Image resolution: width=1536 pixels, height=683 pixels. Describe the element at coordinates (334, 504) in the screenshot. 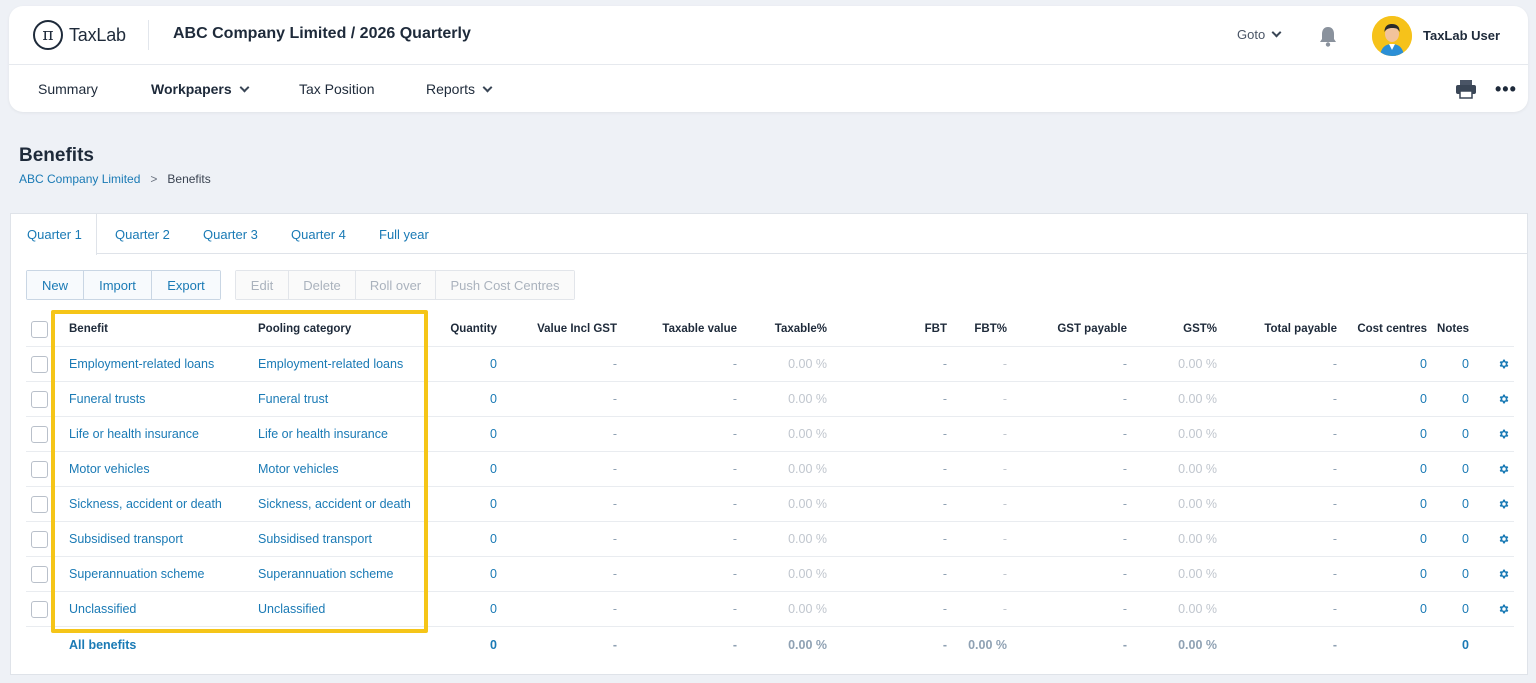

I see `pooling-category-link: Sickness, accident or death` at that location.